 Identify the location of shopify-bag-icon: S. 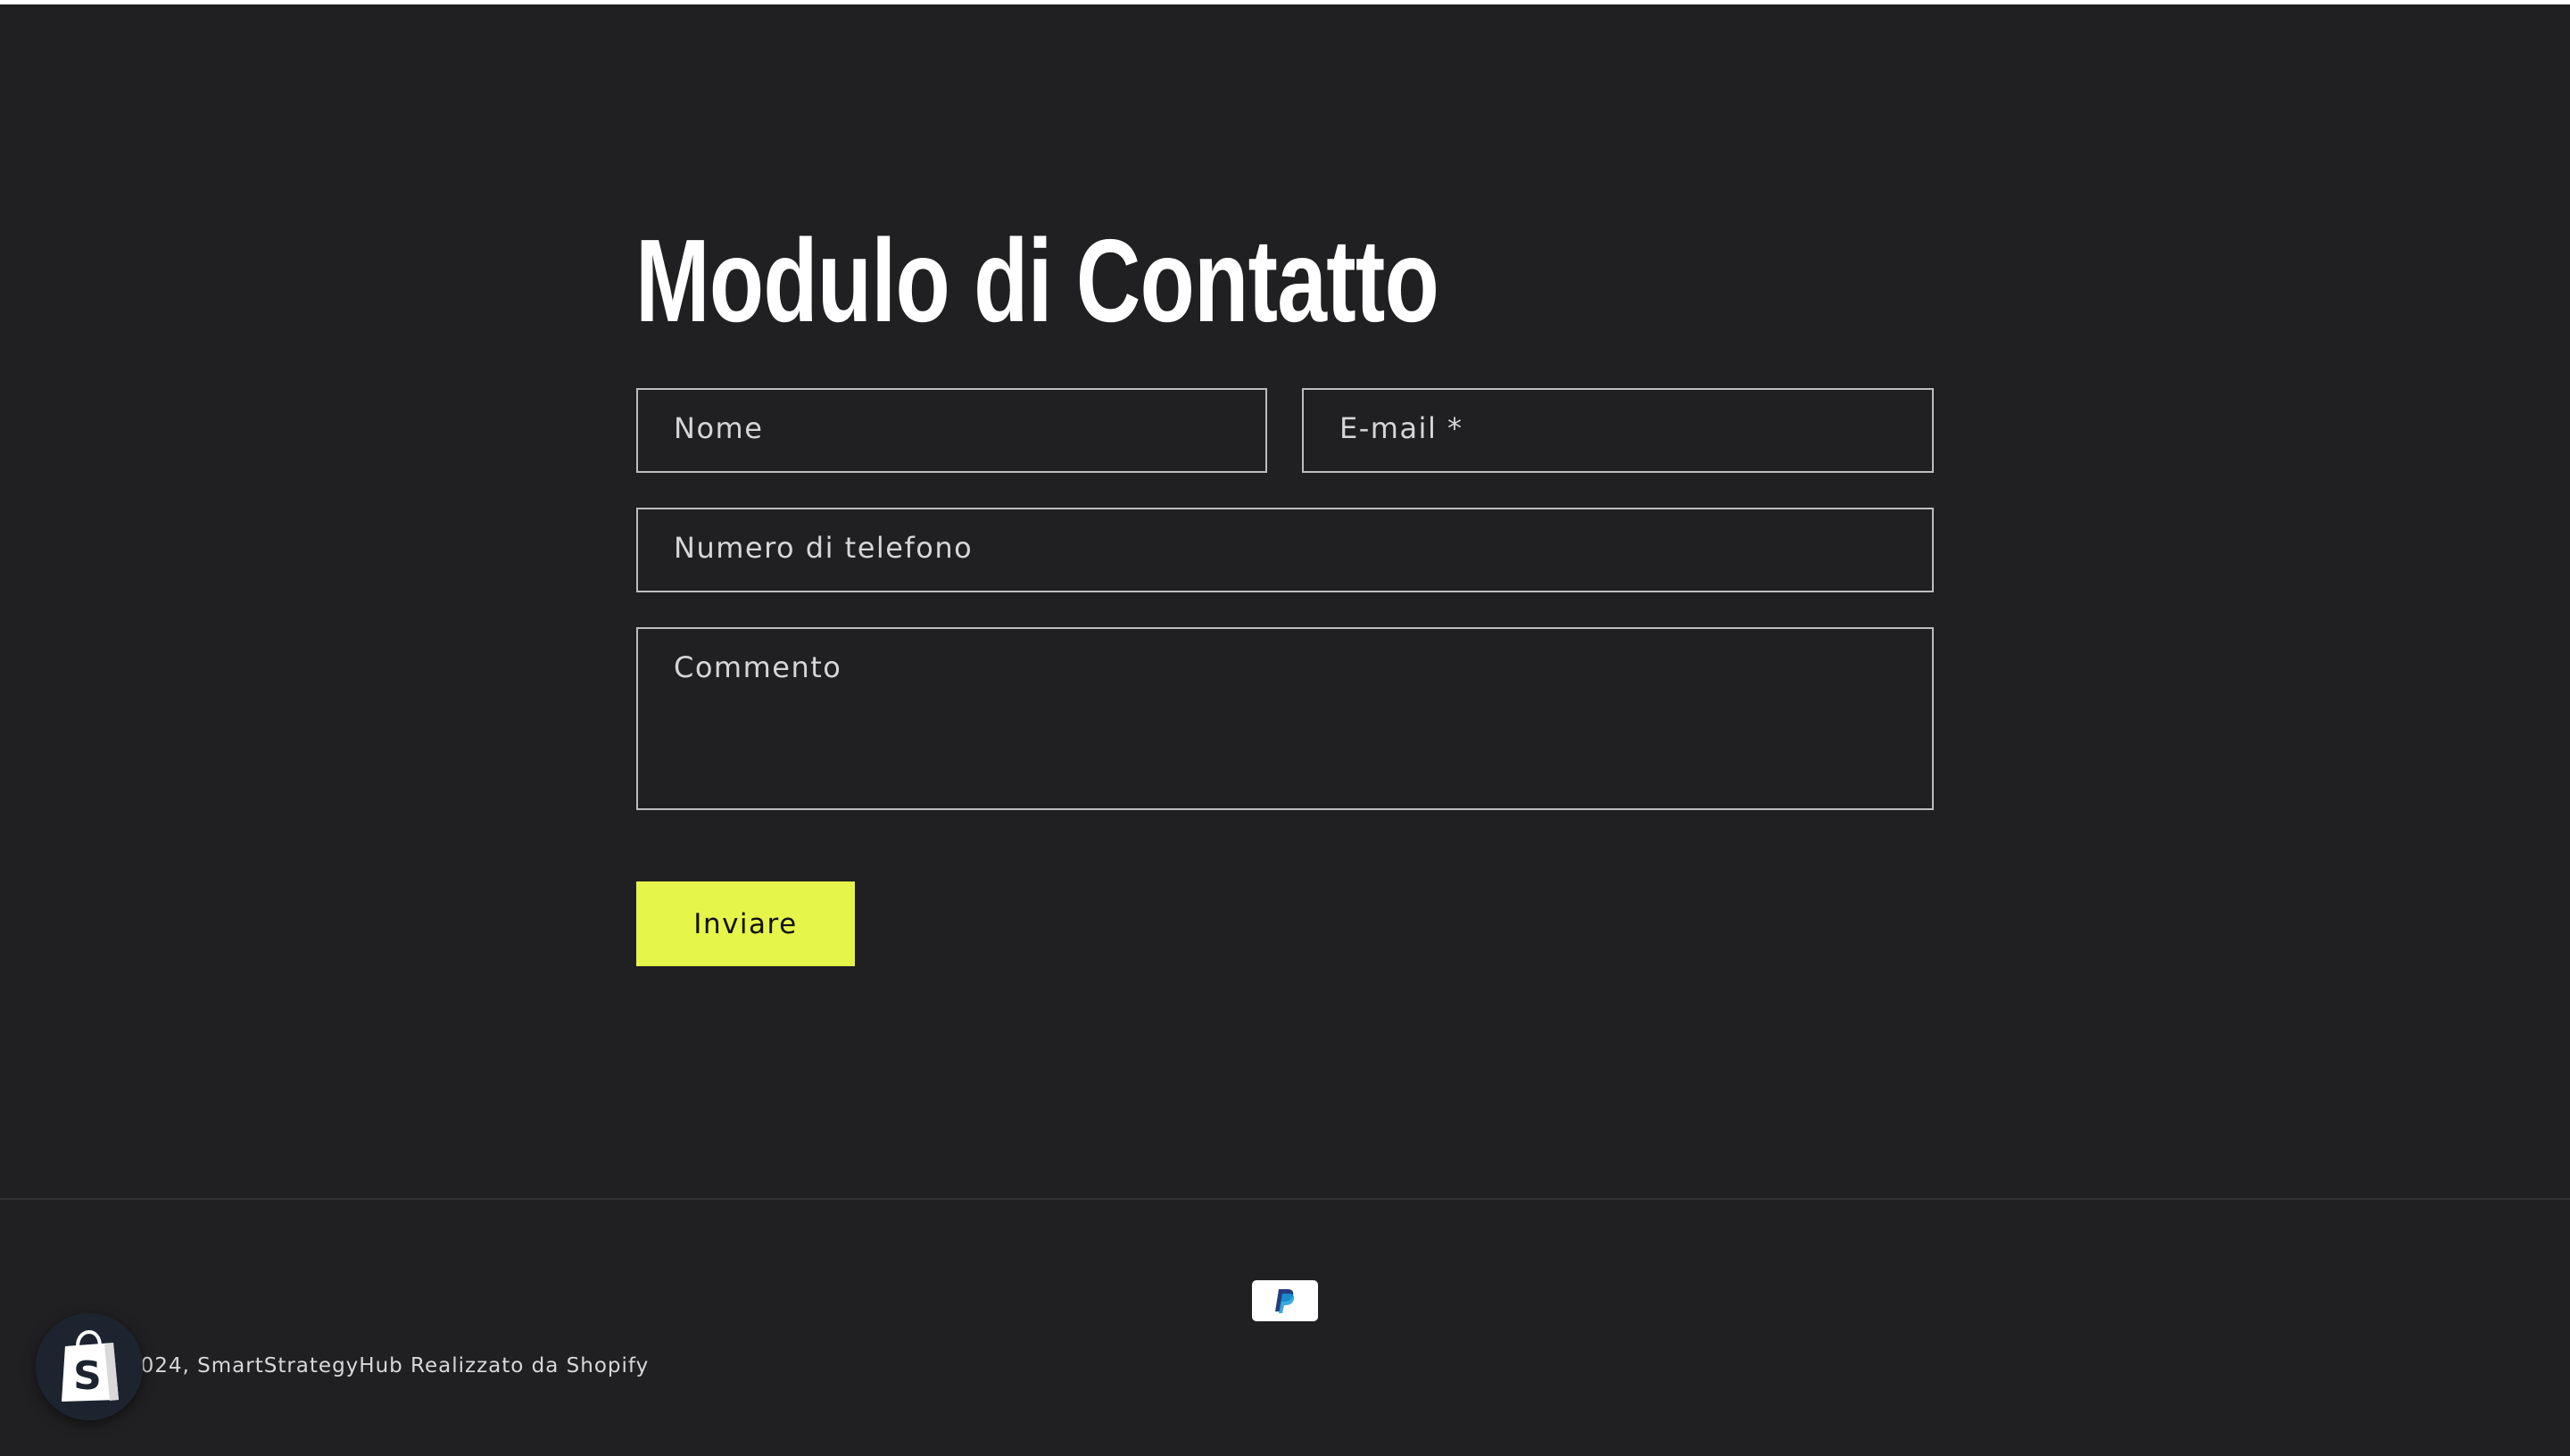
(90, 1366).